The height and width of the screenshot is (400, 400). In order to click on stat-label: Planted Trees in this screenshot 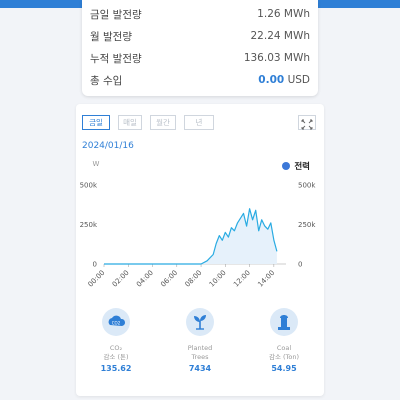, I will do `click(200, 353)`.